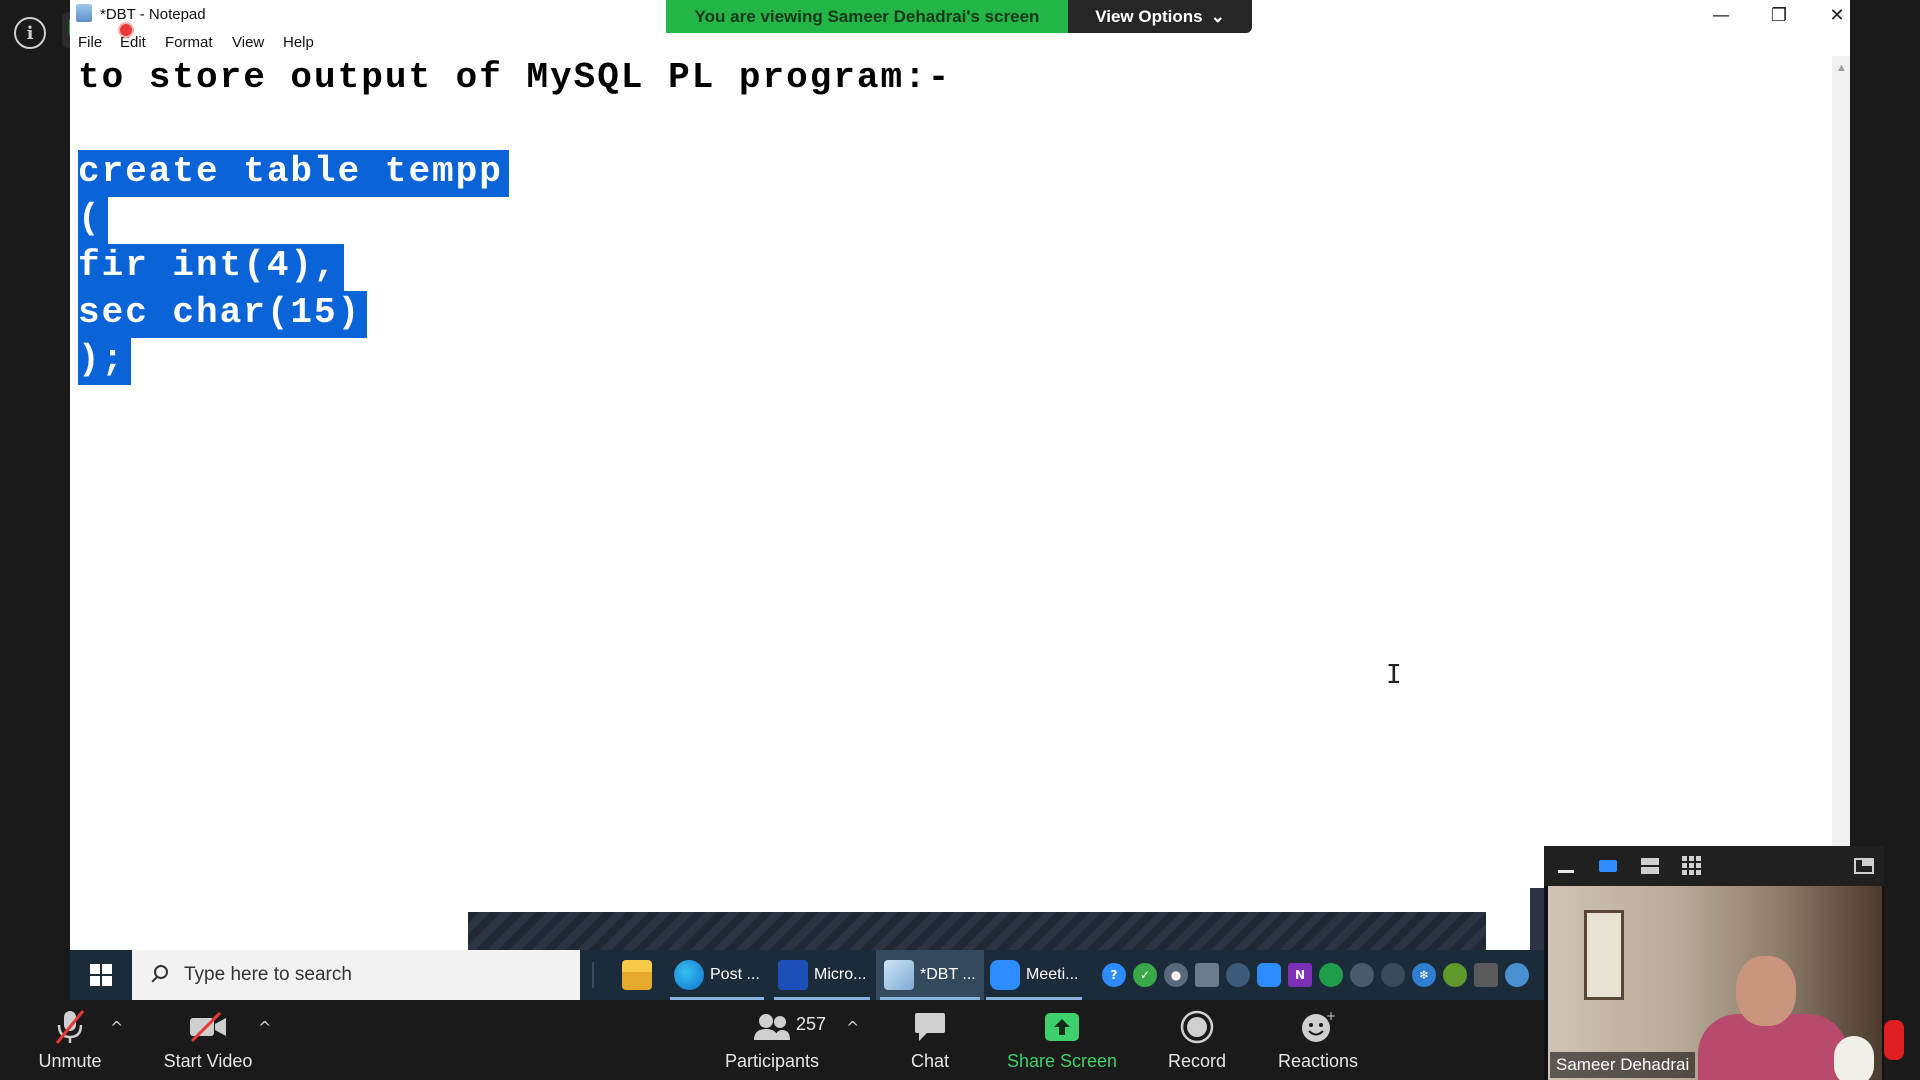 The image size is (1920, 1080). I want to click on system-tray: ? ✓ ● N ❄, so click(1315, 975).